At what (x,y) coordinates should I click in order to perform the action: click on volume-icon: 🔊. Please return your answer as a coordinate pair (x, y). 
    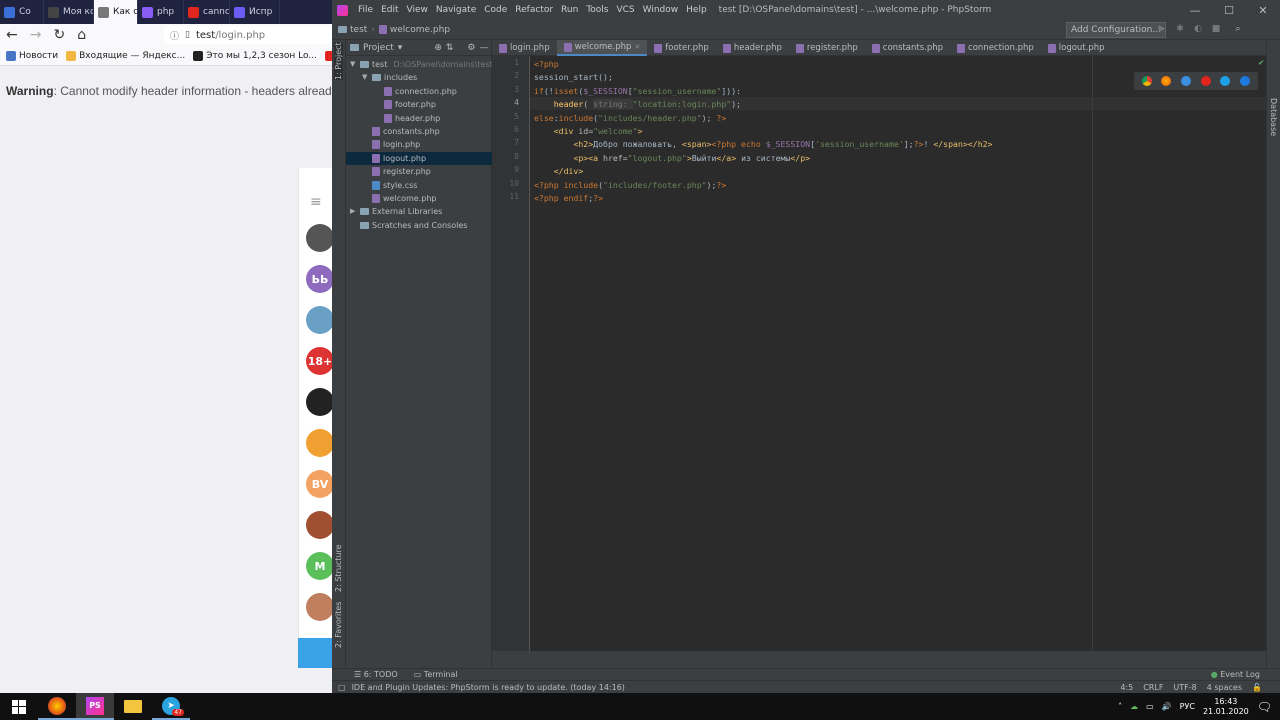
    Looking at the image, I should click on (1167, 706).